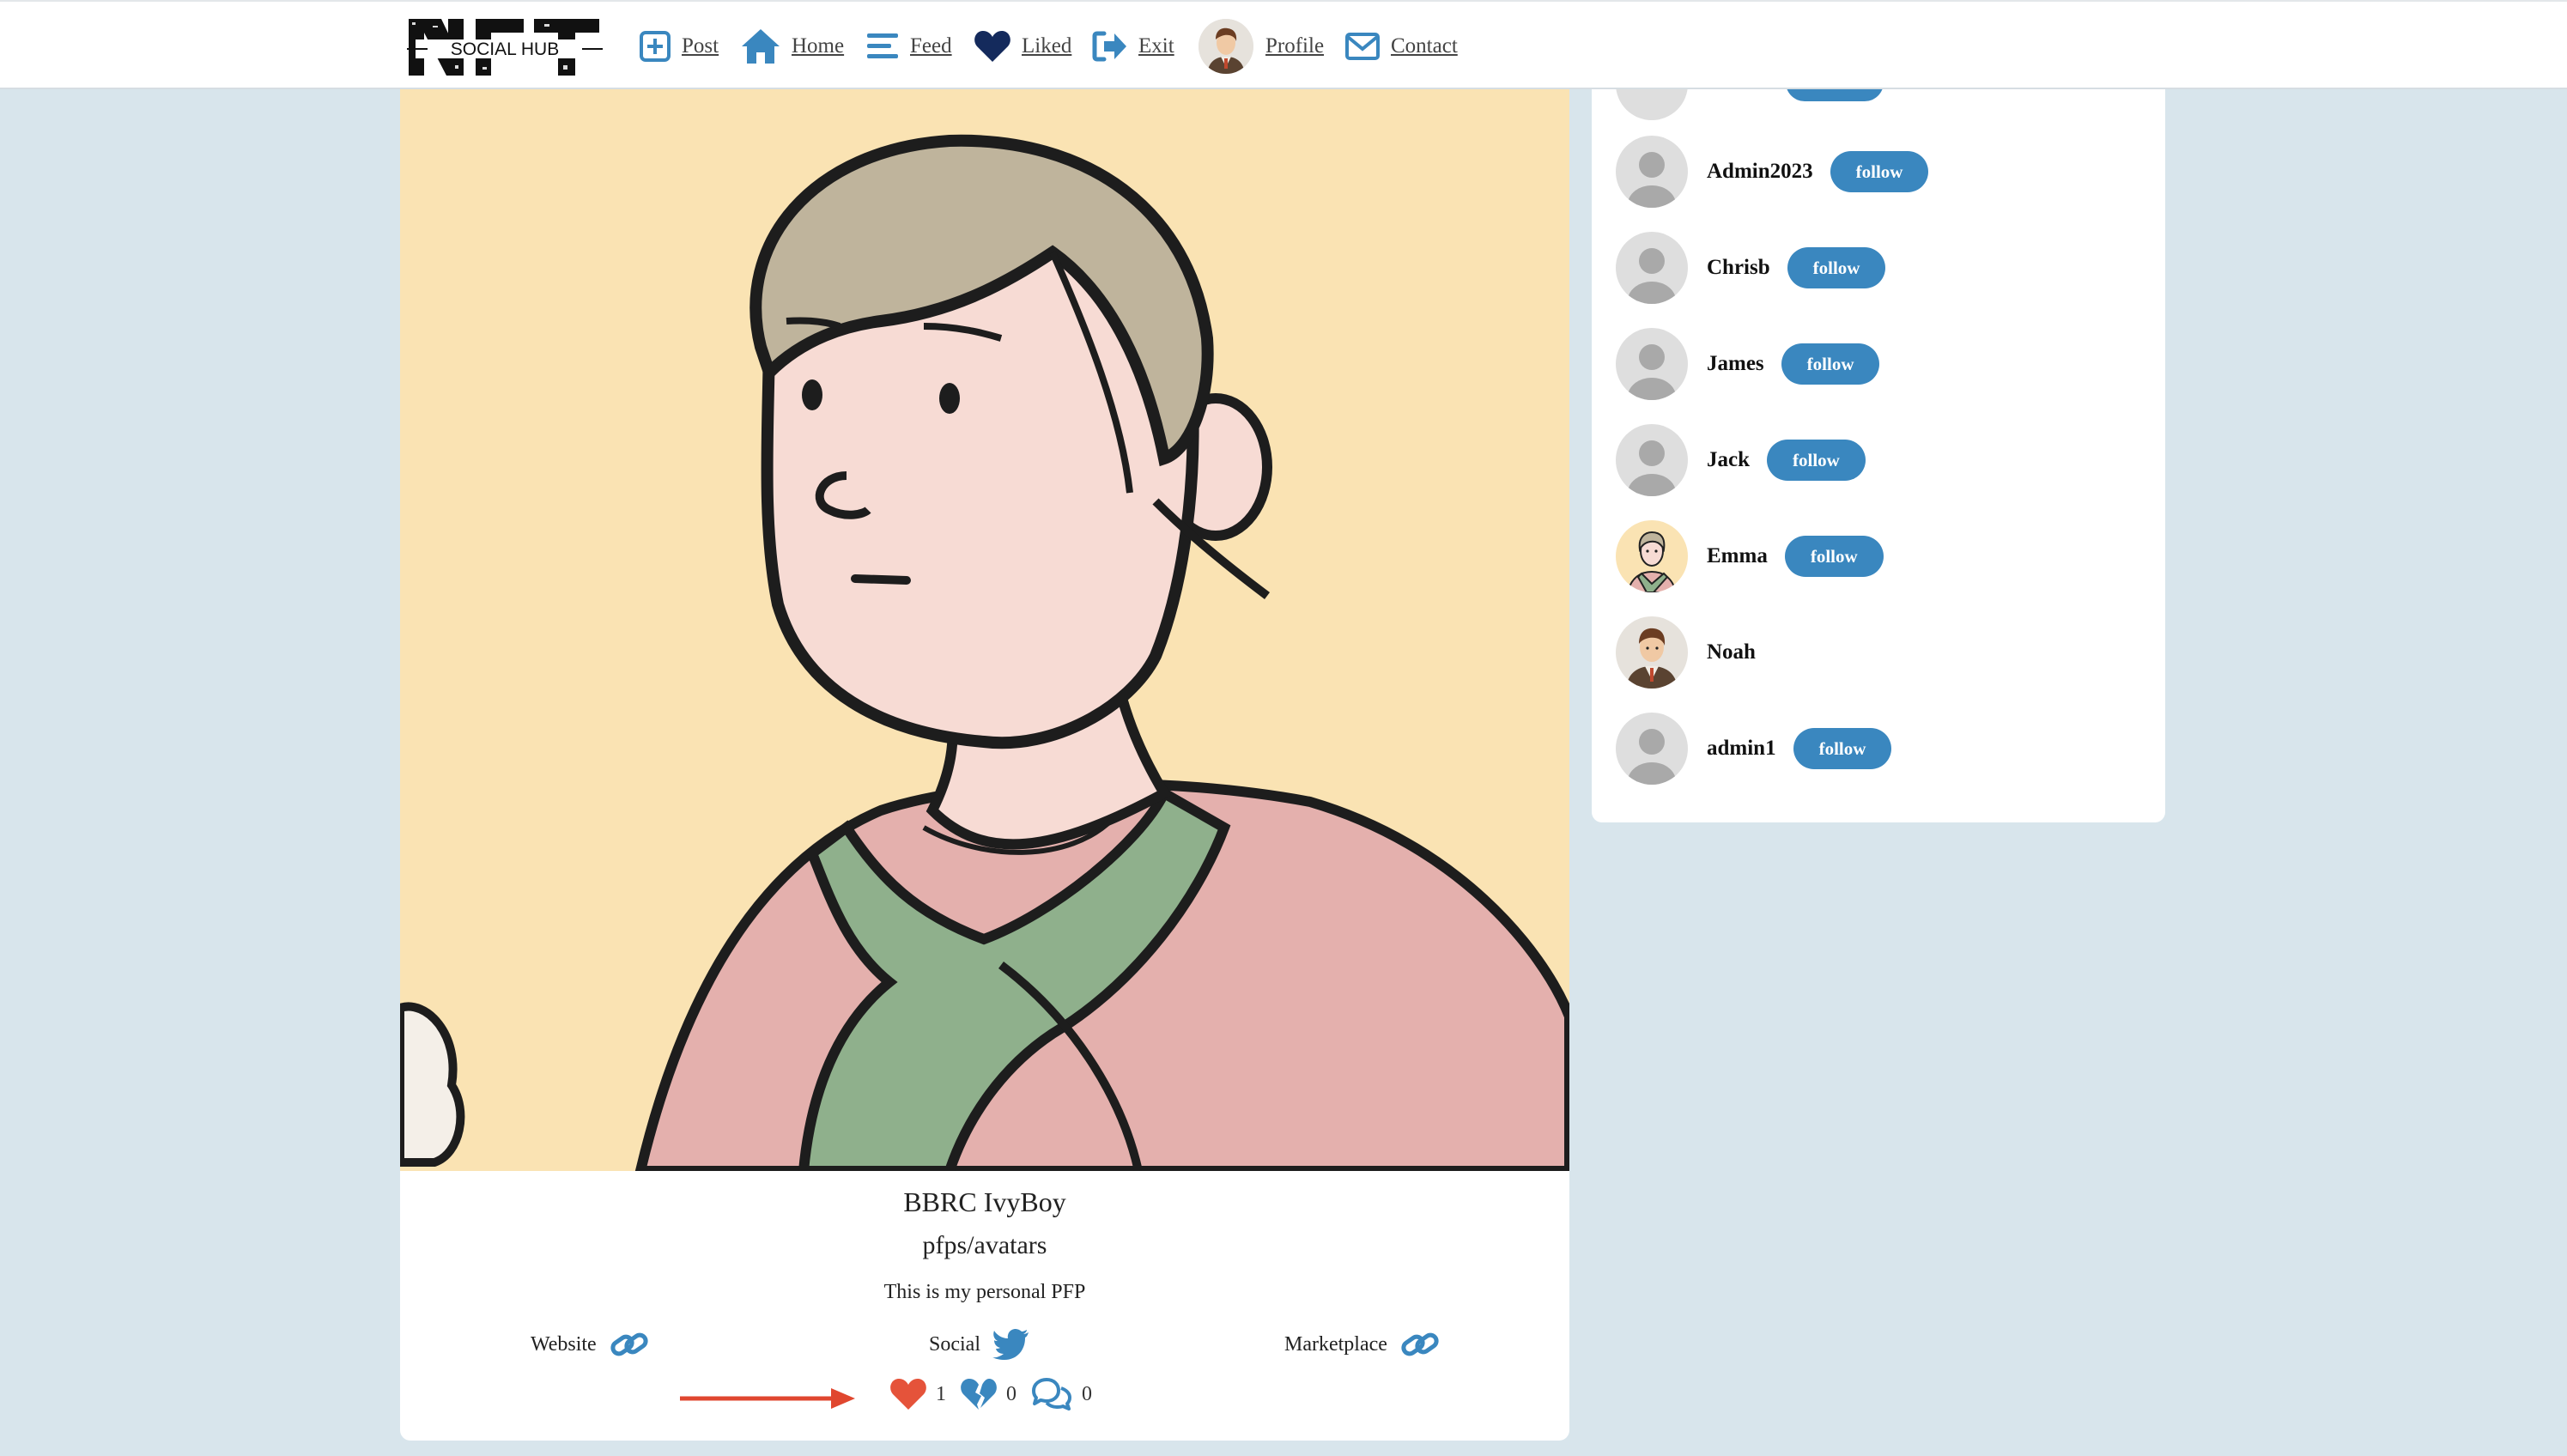  What do you see at coordinates (992, 47) in the screenshot?
I see `heart-icon` at bounding box center [992, 47].